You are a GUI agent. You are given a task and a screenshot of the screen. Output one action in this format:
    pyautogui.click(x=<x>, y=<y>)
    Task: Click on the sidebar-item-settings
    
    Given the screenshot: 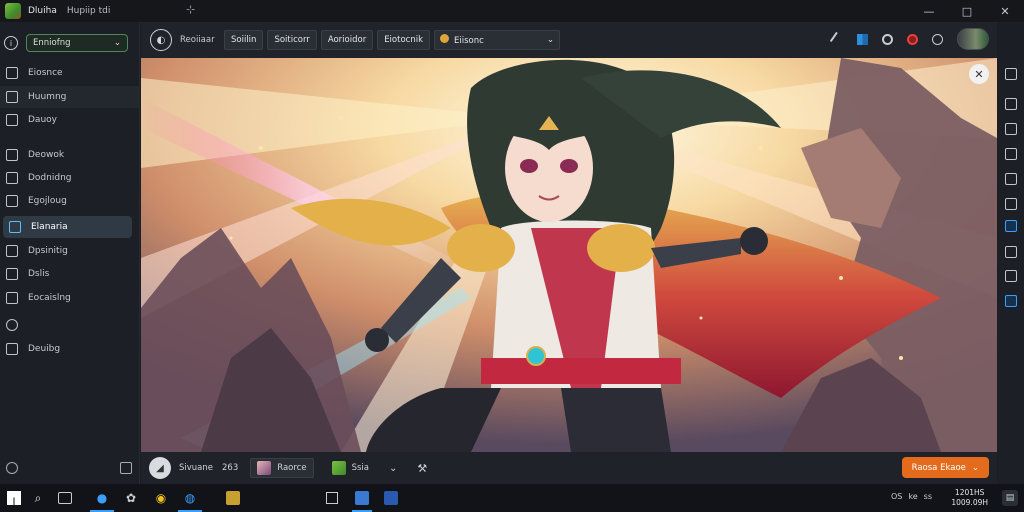 What is the action you would take?
    pyautogui.click(x=70, y=325)
    